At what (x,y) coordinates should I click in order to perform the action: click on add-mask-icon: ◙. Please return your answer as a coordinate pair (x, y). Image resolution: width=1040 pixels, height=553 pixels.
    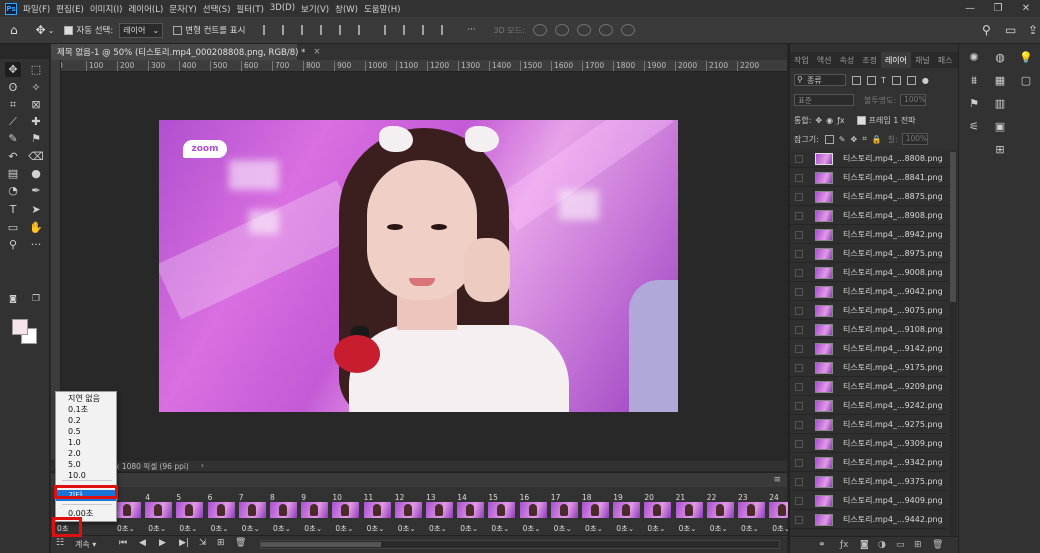
    Looking at the image, I should click on (864, 545).